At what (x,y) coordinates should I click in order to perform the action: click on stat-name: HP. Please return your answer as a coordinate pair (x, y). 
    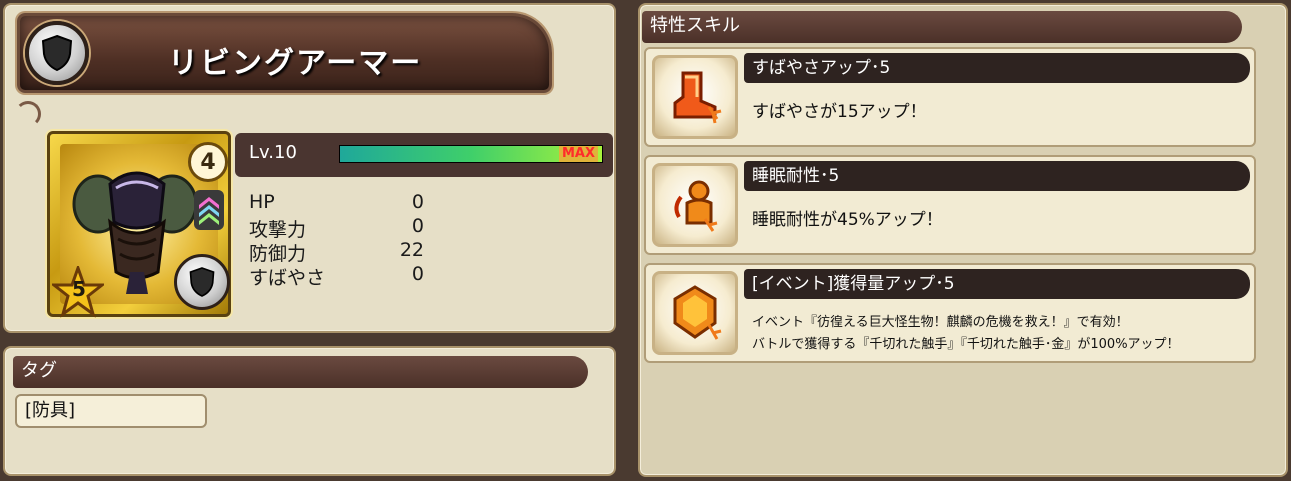
    Looking at the image, I should click on (262, 202).